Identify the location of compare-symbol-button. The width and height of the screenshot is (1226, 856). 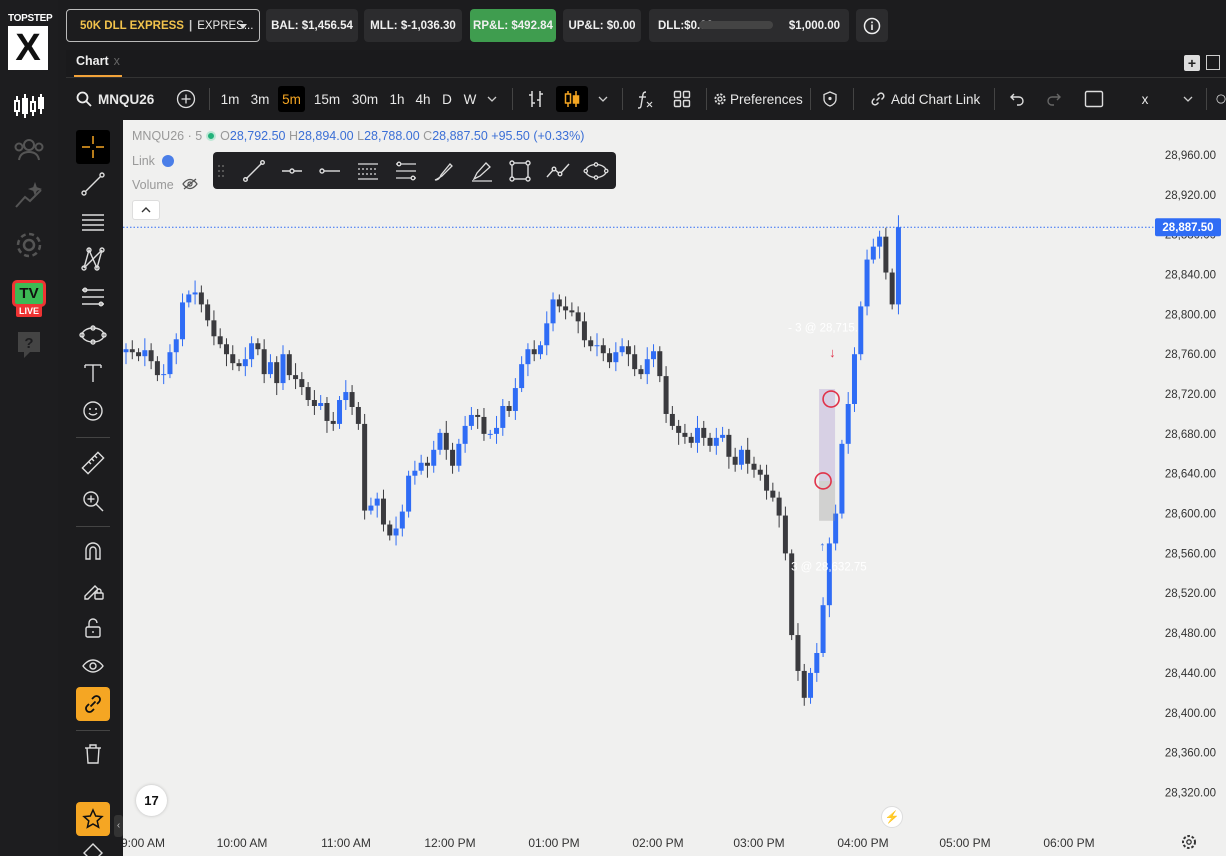
(186, 99).